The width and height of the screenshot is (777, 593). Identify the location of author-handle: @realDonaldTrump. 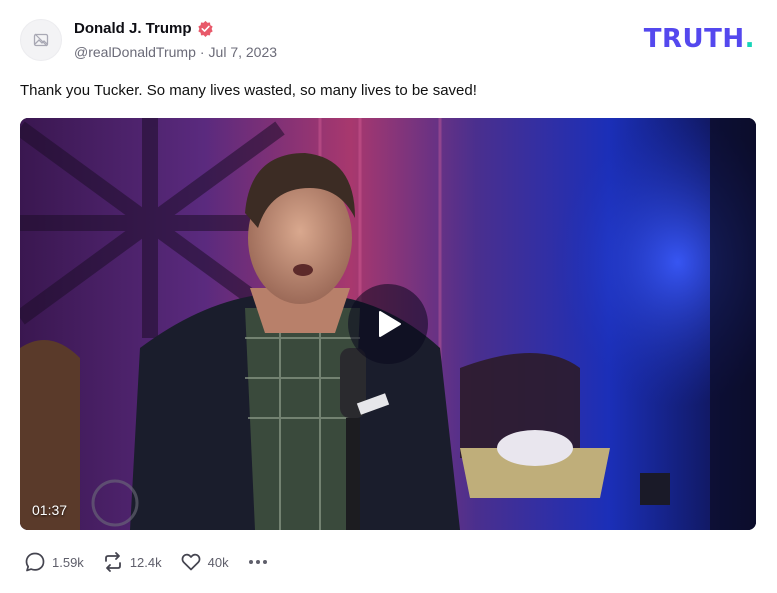
(135, 52).